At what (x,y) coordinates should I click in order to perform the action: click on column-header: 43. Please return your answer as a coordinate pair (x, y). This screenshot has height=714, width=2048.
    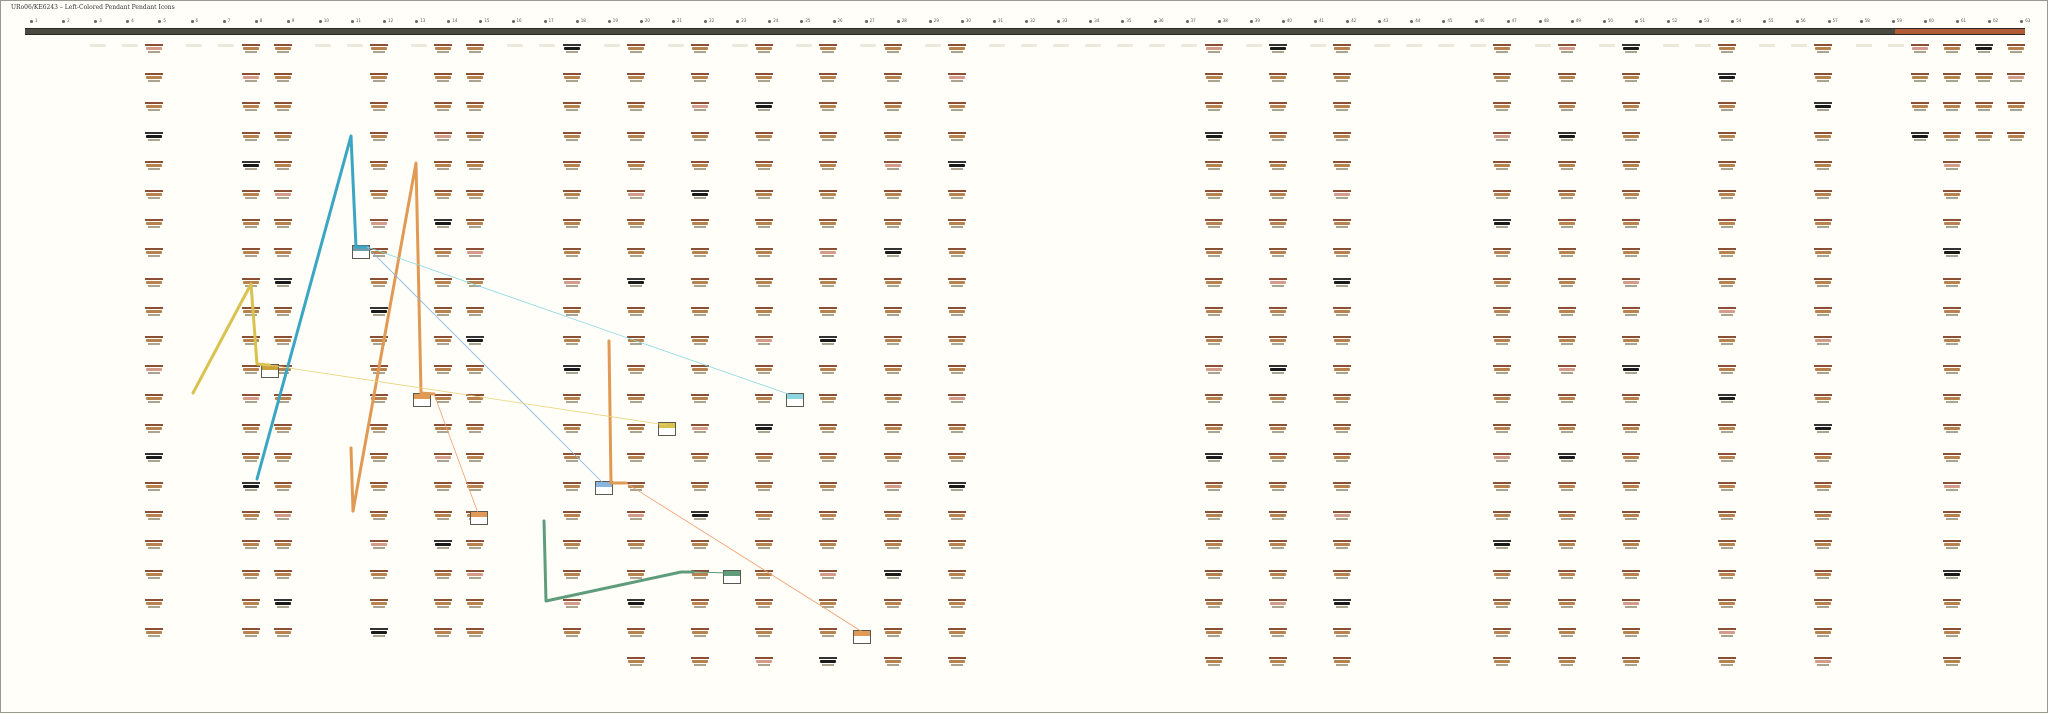
    Looking at the image, I should click on (1383, 20).